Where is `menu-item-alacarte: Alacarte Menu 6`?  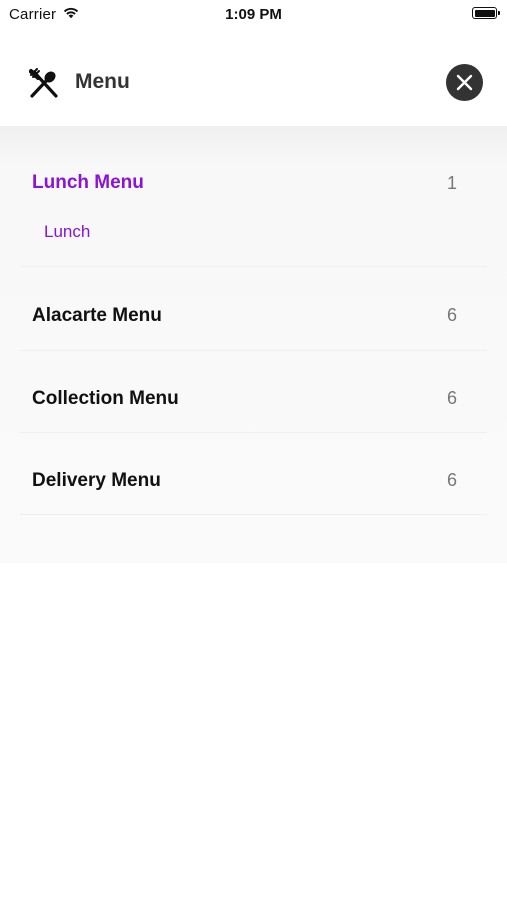 menu-item-alacarte: Alacarte Menu 6 is located at coordinates (253, 309).